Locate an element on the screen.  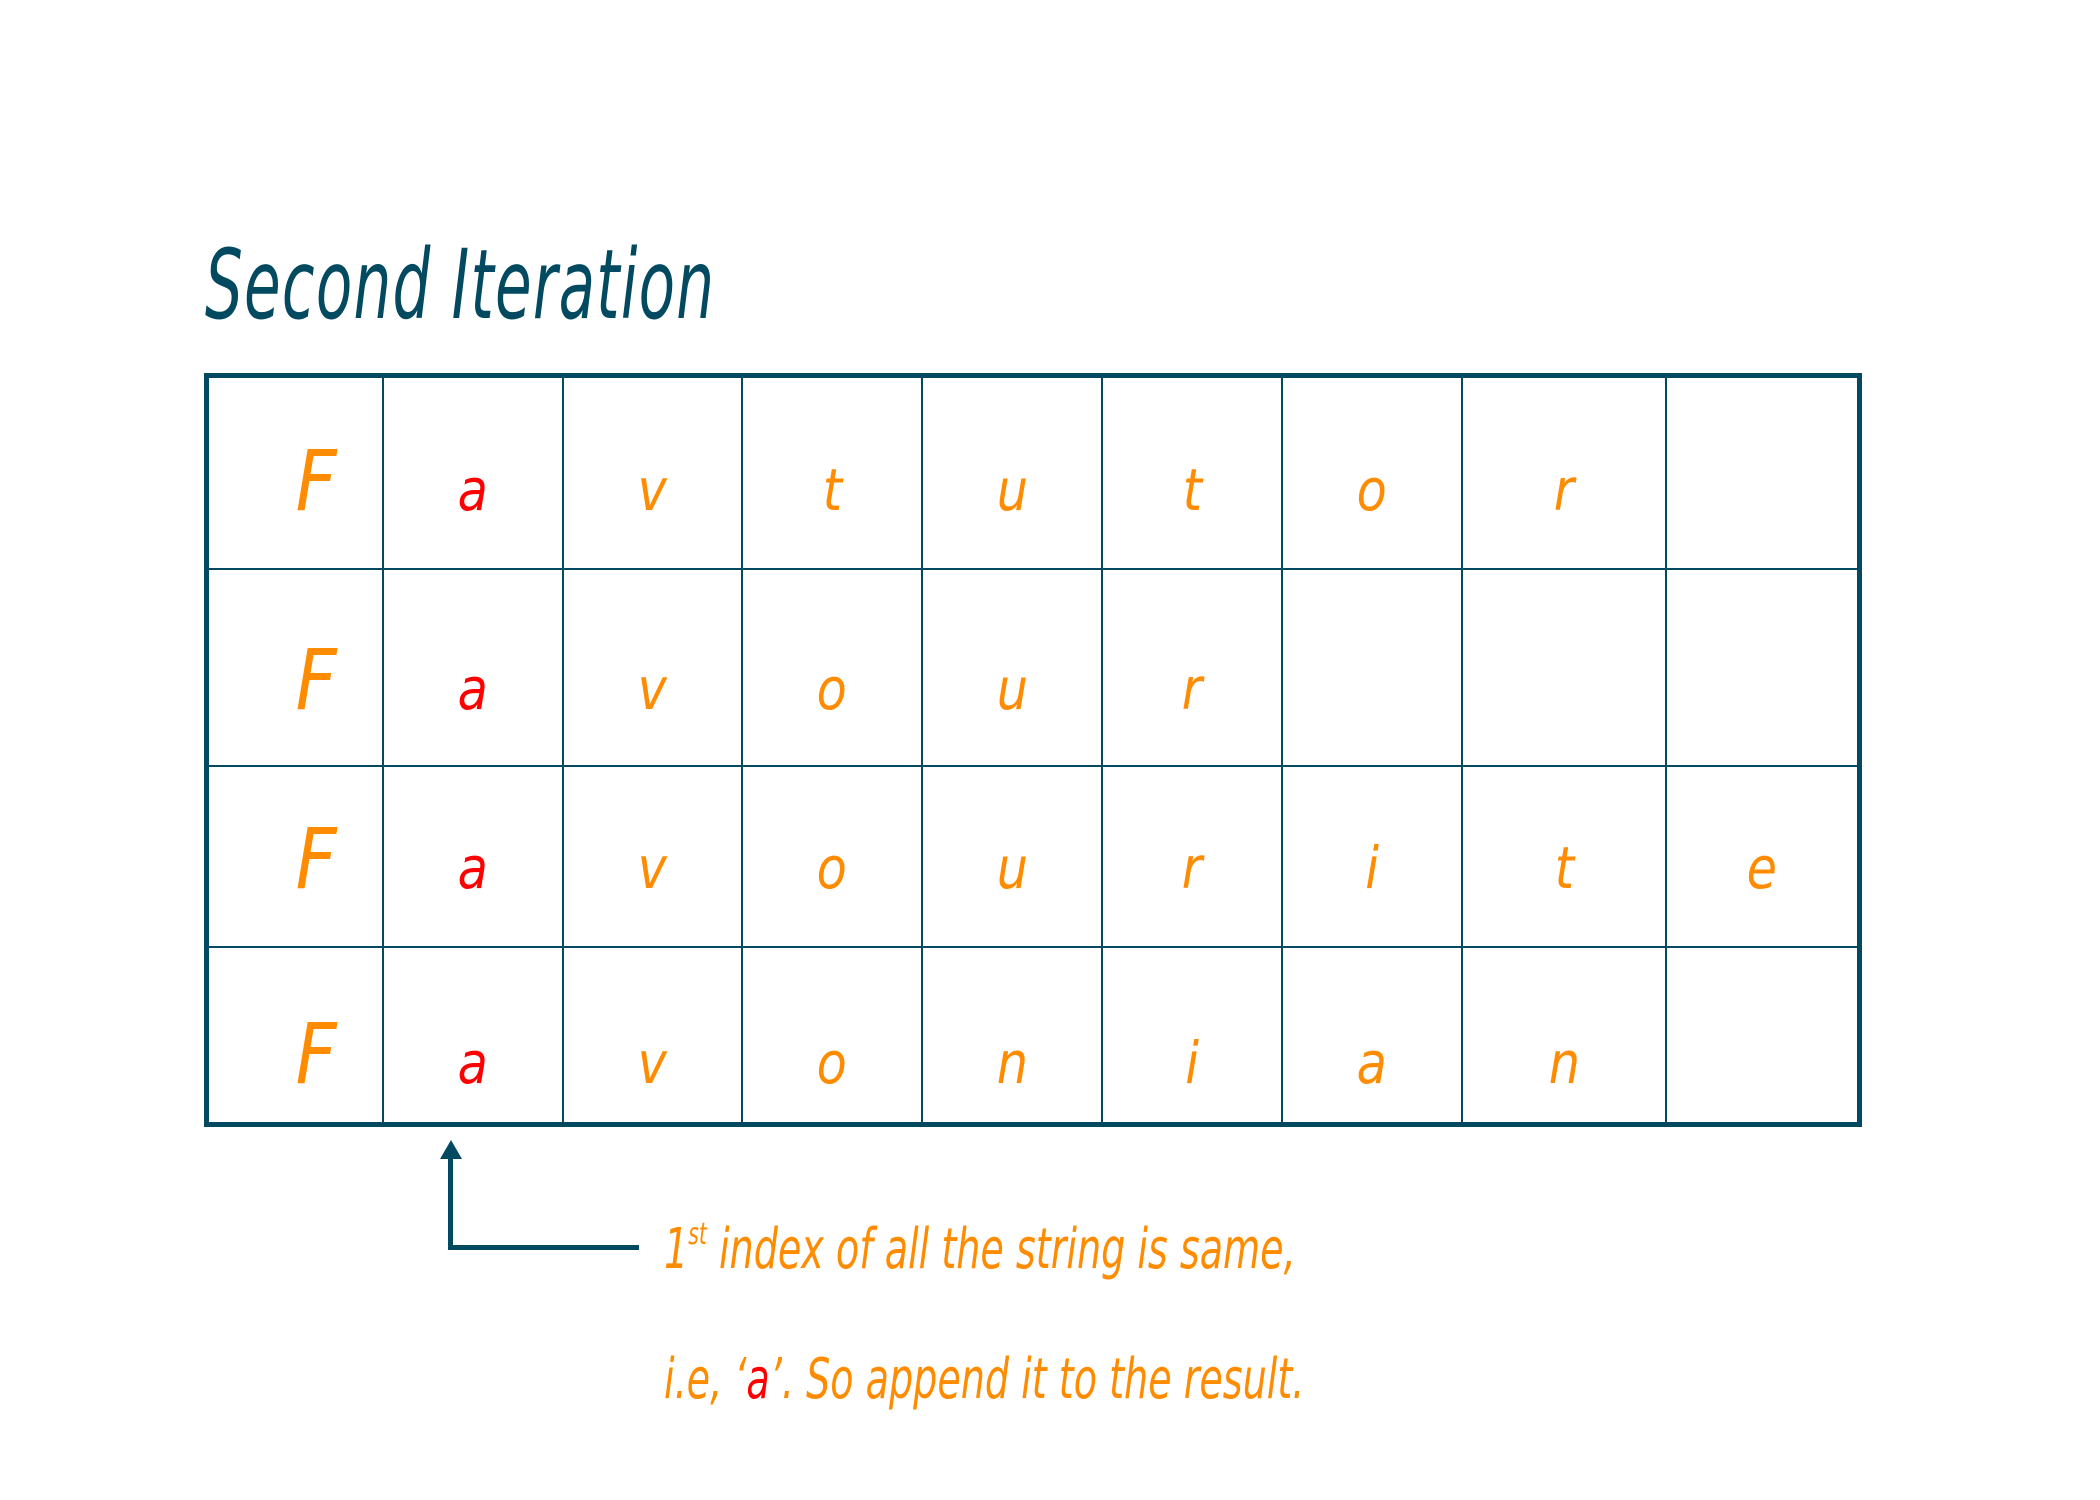
annotation-line-1-text: index of all the string is same, is located at coordinates (1001, 1249).